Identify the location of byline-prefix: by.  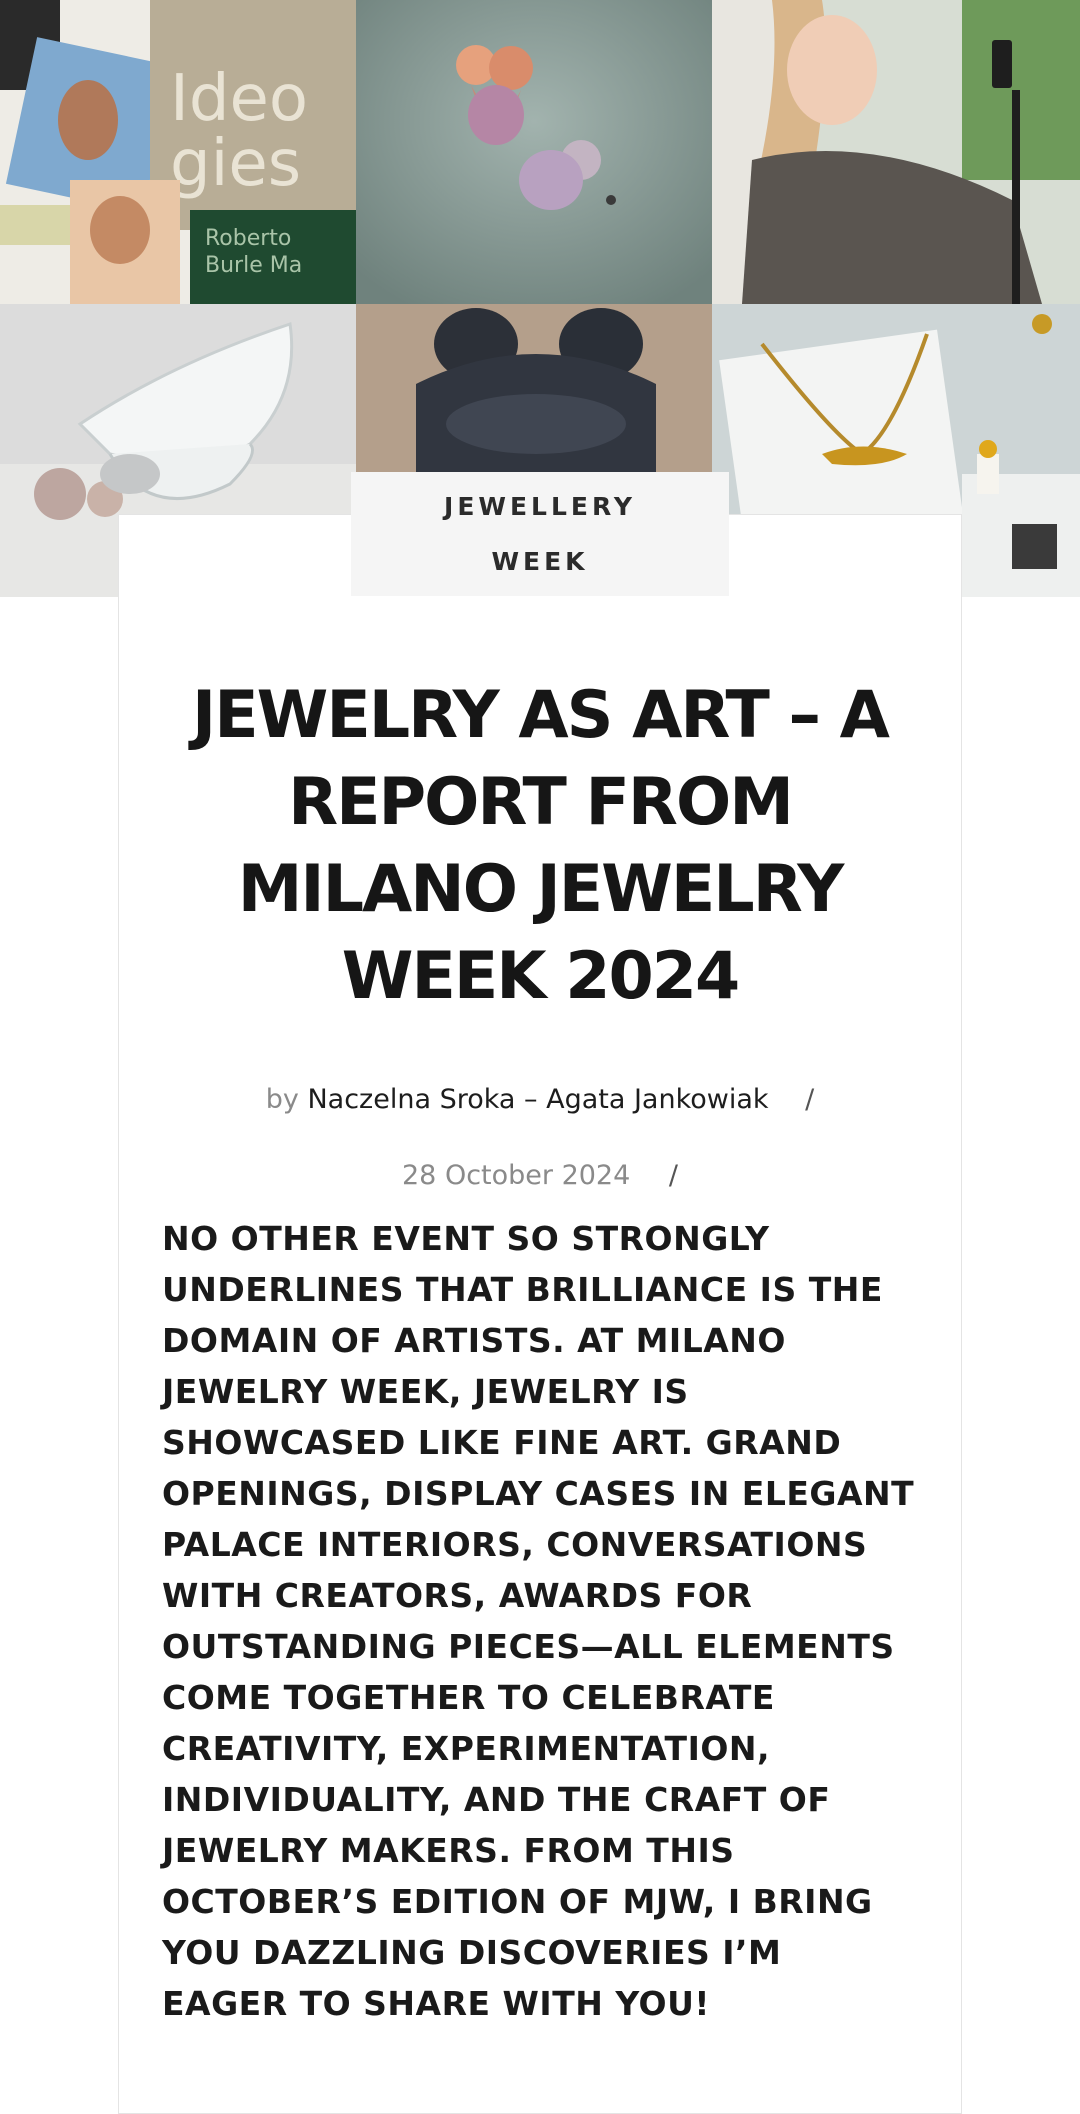
(282, 1099).